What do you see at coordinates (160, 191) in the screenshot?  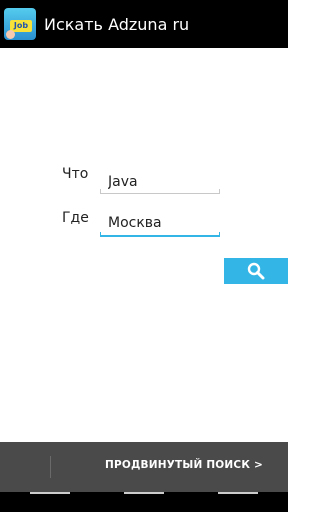 I see `what-input-underline` at bounding box center [160, 191].